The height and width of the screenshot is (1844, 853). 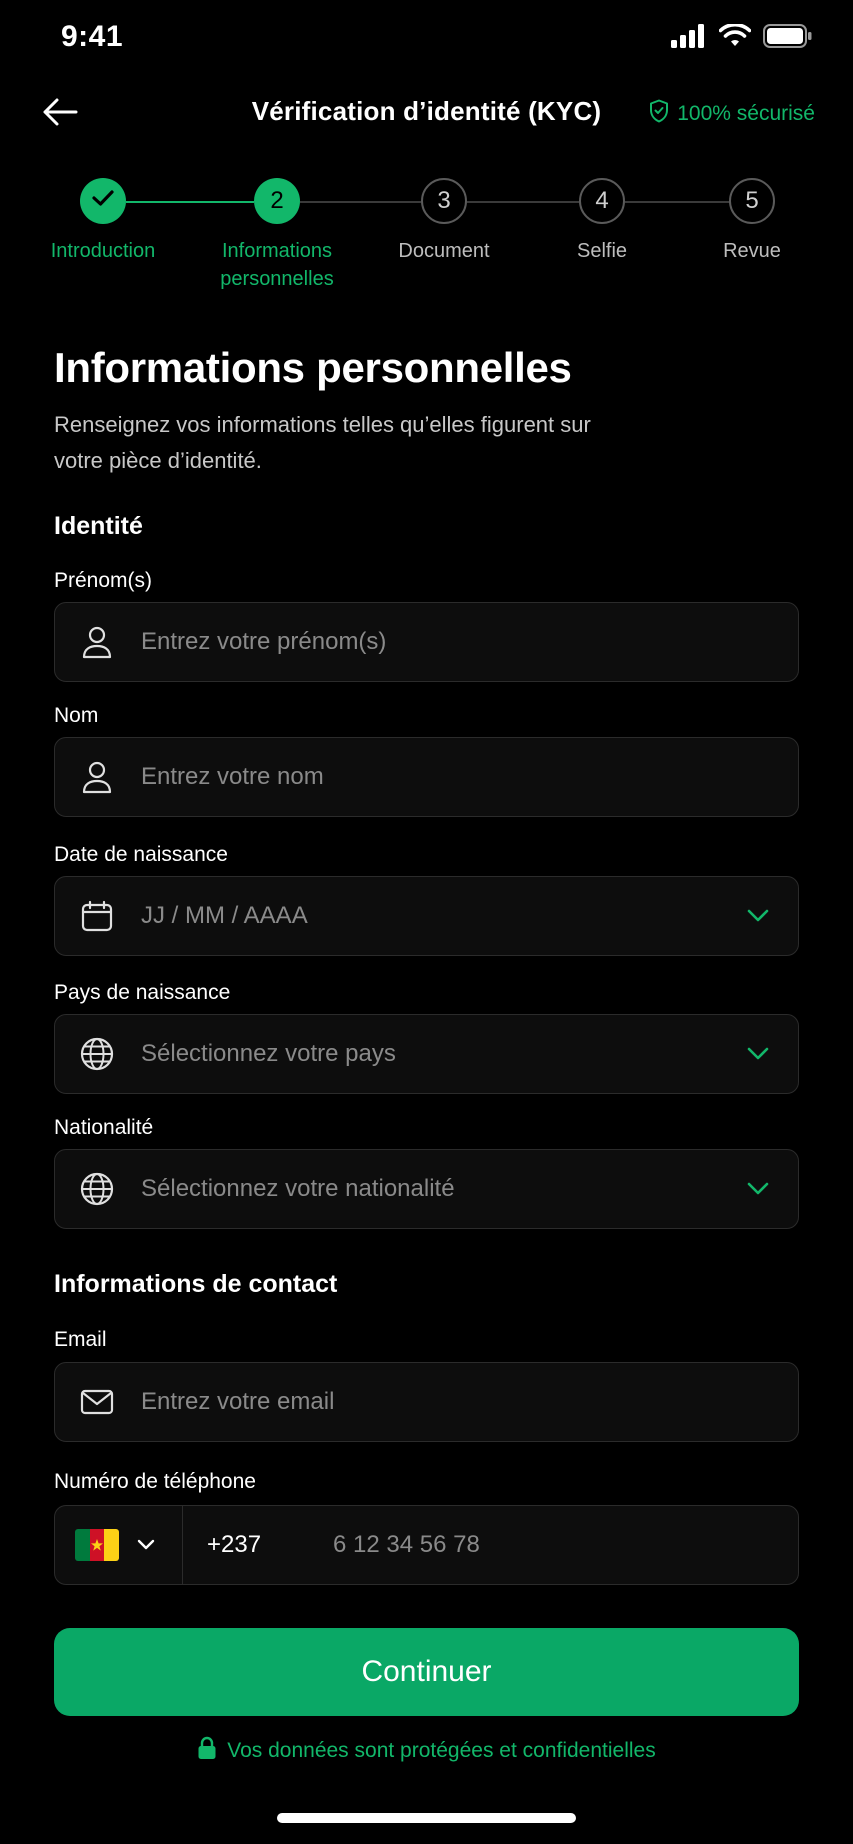 What do you see at coordinates (735, 37) in the screenshot?
I see `wifi-icon` at bounding box center [735, 37].